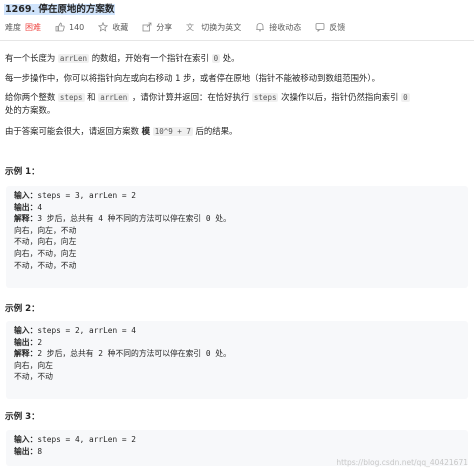 The width and height of the screenshot is (474, 470). I want to click on example-output: 输出：2, so click(28, 342).